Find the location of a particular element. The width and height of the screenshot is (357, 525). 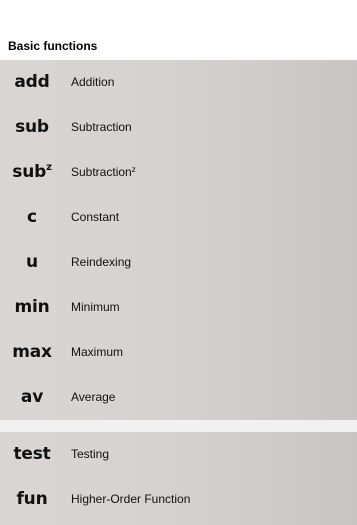

function-symbol: add is located at coordinates (32, 82).